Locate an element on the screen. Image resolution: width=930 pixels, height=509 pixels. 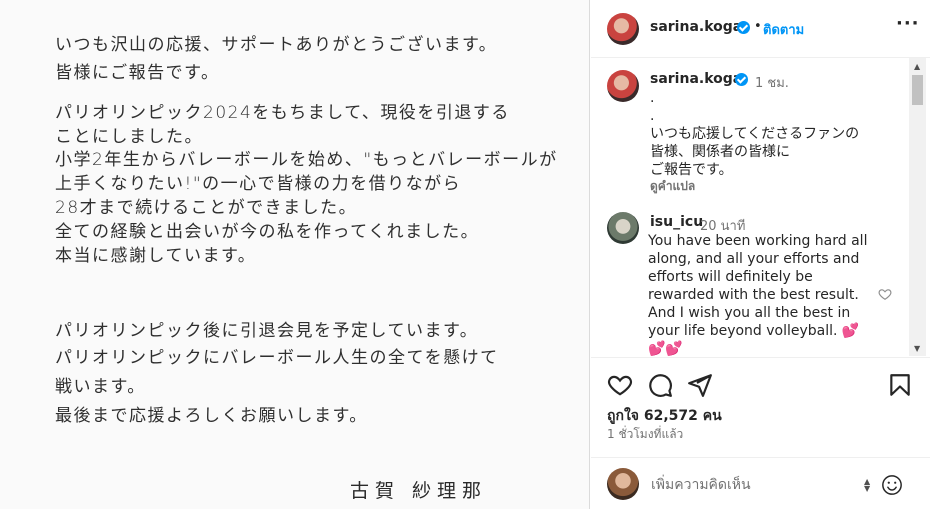
scroll-up-icon: ▲ is located at coordinates (917, 66).